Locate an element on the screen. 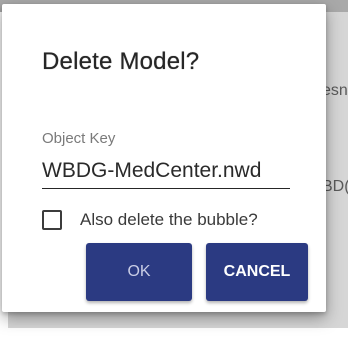 This screenshot has width=348, height=338. ok-button: OK is located at coordinates (139, 272).